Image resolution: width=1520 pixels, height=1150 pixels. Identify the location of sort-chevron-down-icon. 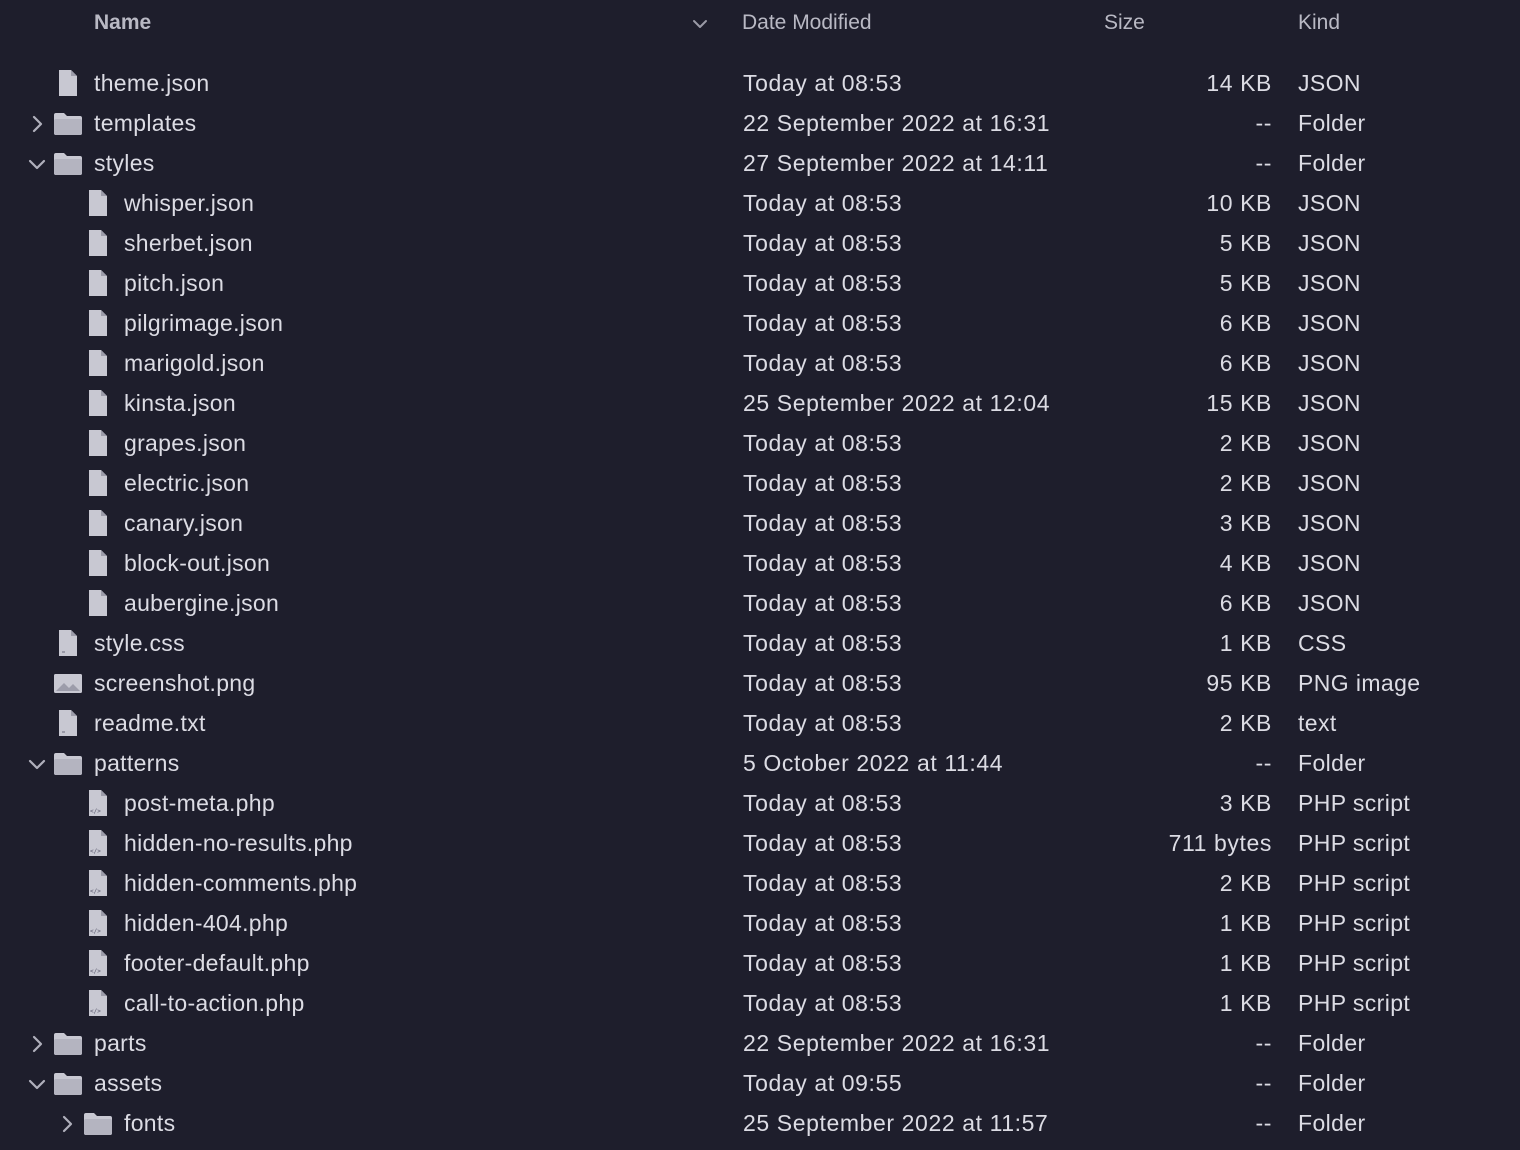
(701, 25).